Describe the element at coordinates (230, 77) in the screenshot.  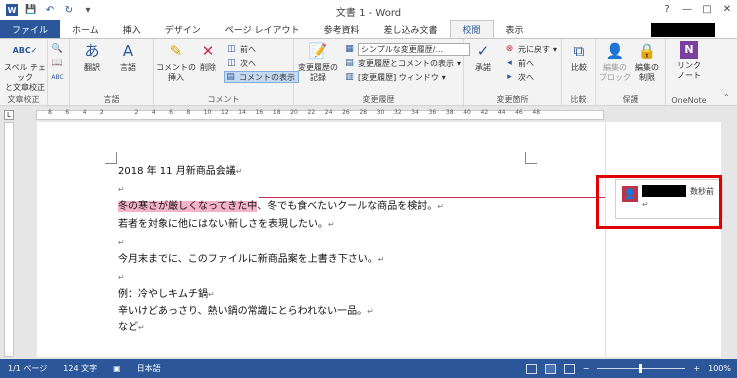
I see `show-comments-icon: ▤` at that location.